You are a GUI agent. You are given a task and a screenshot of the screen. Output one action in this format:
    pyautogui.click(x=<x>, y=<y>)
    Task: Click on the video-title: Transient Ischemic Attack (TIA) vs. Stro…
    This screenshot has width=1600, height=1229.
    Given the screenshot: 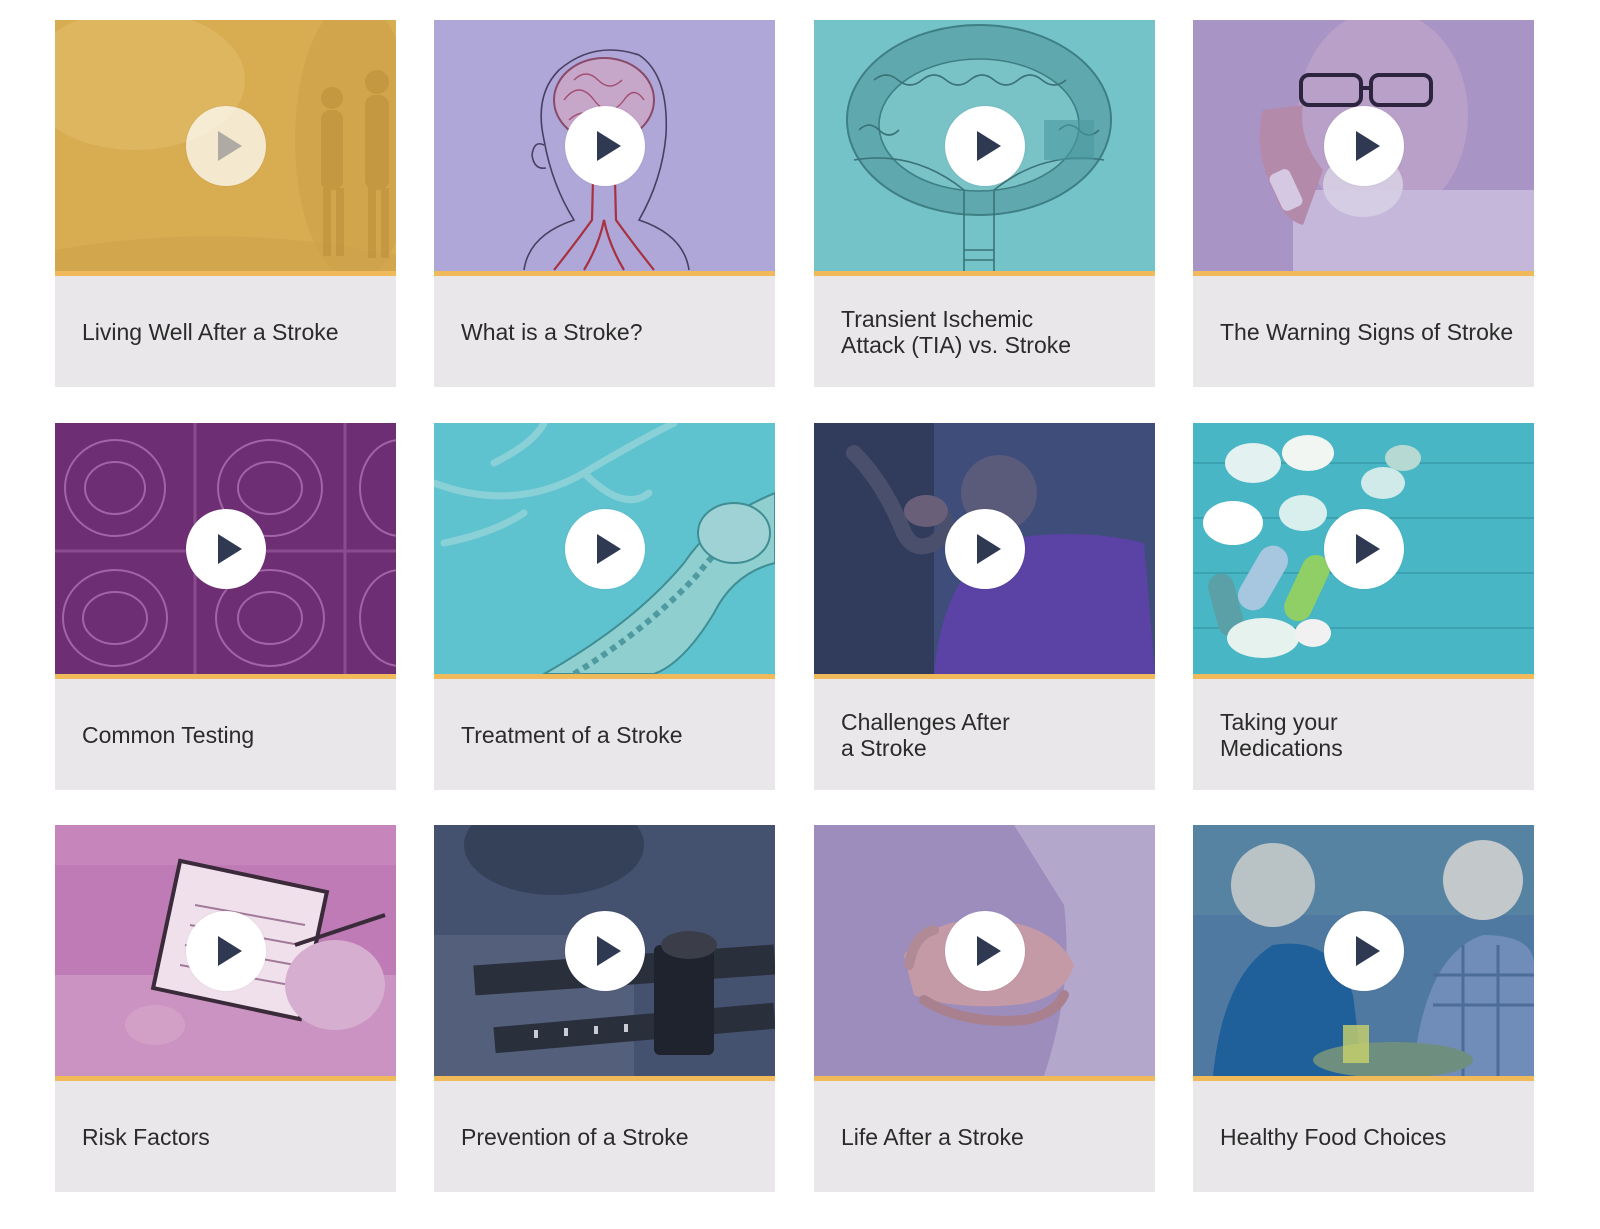 What is the action you would take?
    pyautogui.click(x=994, y=331)
    